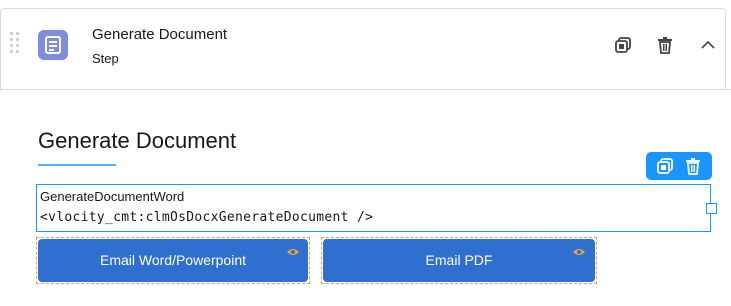 This screenshot has width=731, height=306. What do you see at coordinates (77, 165) in the screenshot?
I see `title-underline` at bounding box center [77, 165].